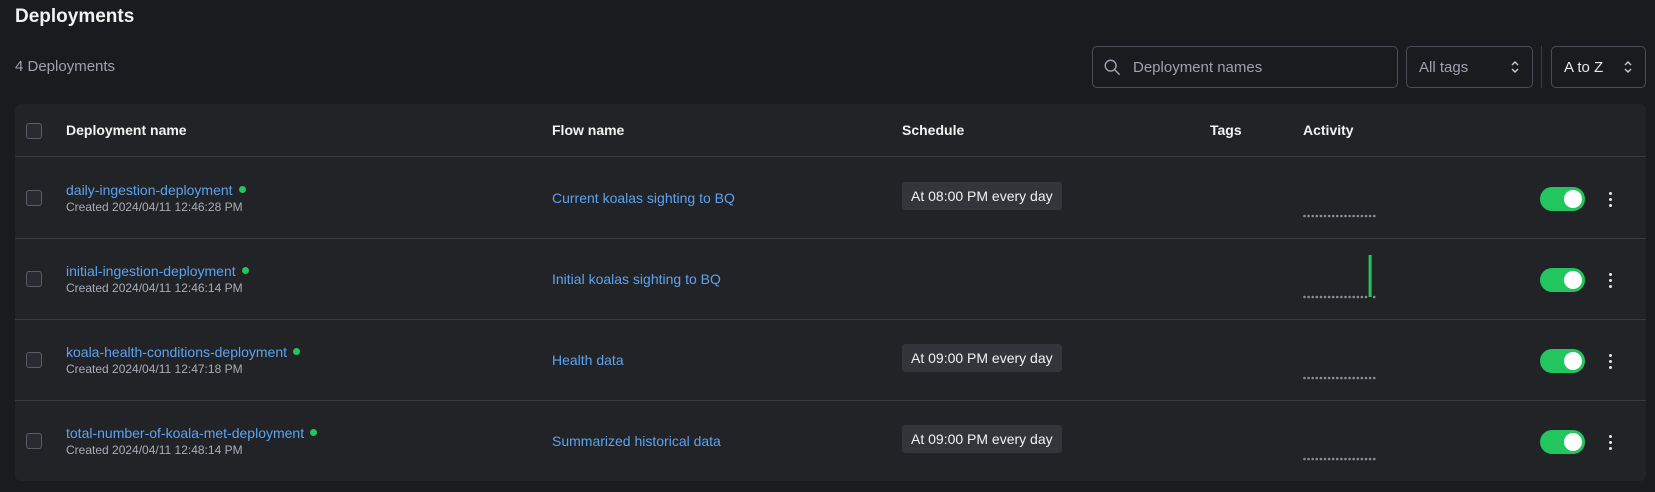  Describe the element at coordinates (1253, 67) in the screenshot. I see `search-input` at that location.